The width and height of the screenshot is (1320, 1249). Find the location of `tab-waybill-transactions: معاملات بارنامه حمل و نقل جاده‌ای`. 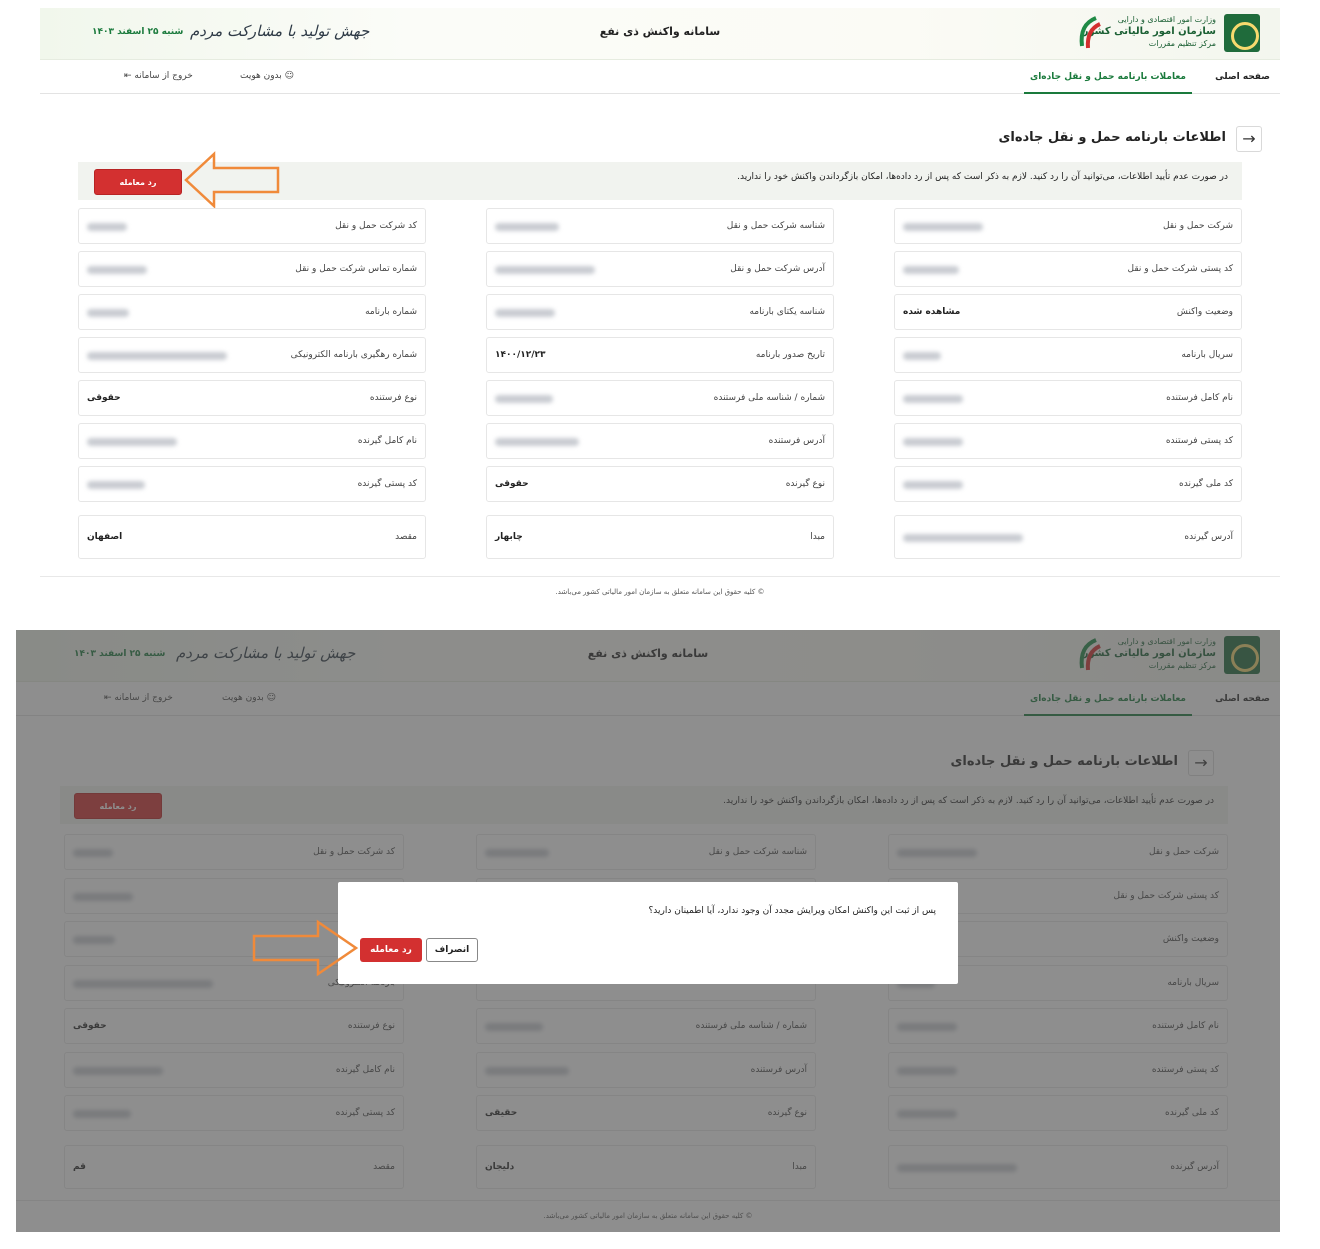

tab-waybill-transactions: معاملات بارنامه حمل و نقل جاده‌ای is located at coordinates (1107, 80).